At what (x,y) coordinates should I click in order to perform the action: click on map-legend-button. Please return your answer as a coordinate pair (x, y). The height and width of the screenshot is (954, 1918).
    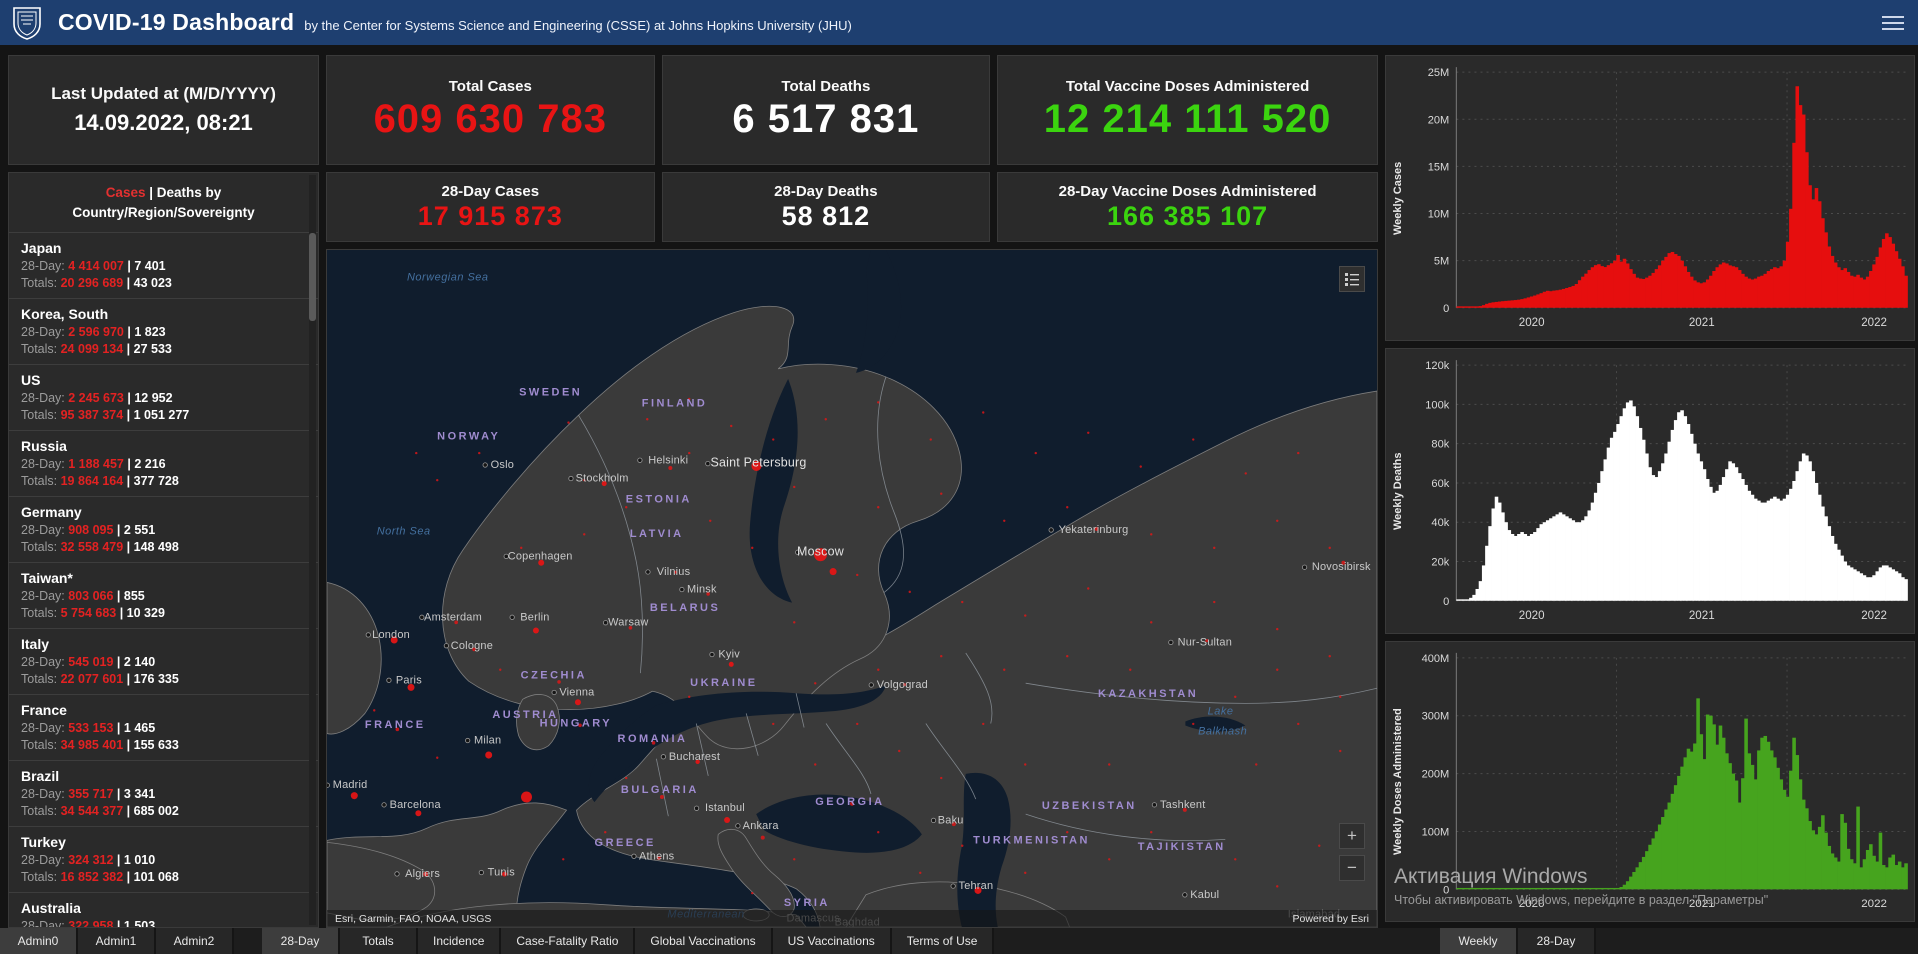
    Looking at the image, I should click on (1352, 279).